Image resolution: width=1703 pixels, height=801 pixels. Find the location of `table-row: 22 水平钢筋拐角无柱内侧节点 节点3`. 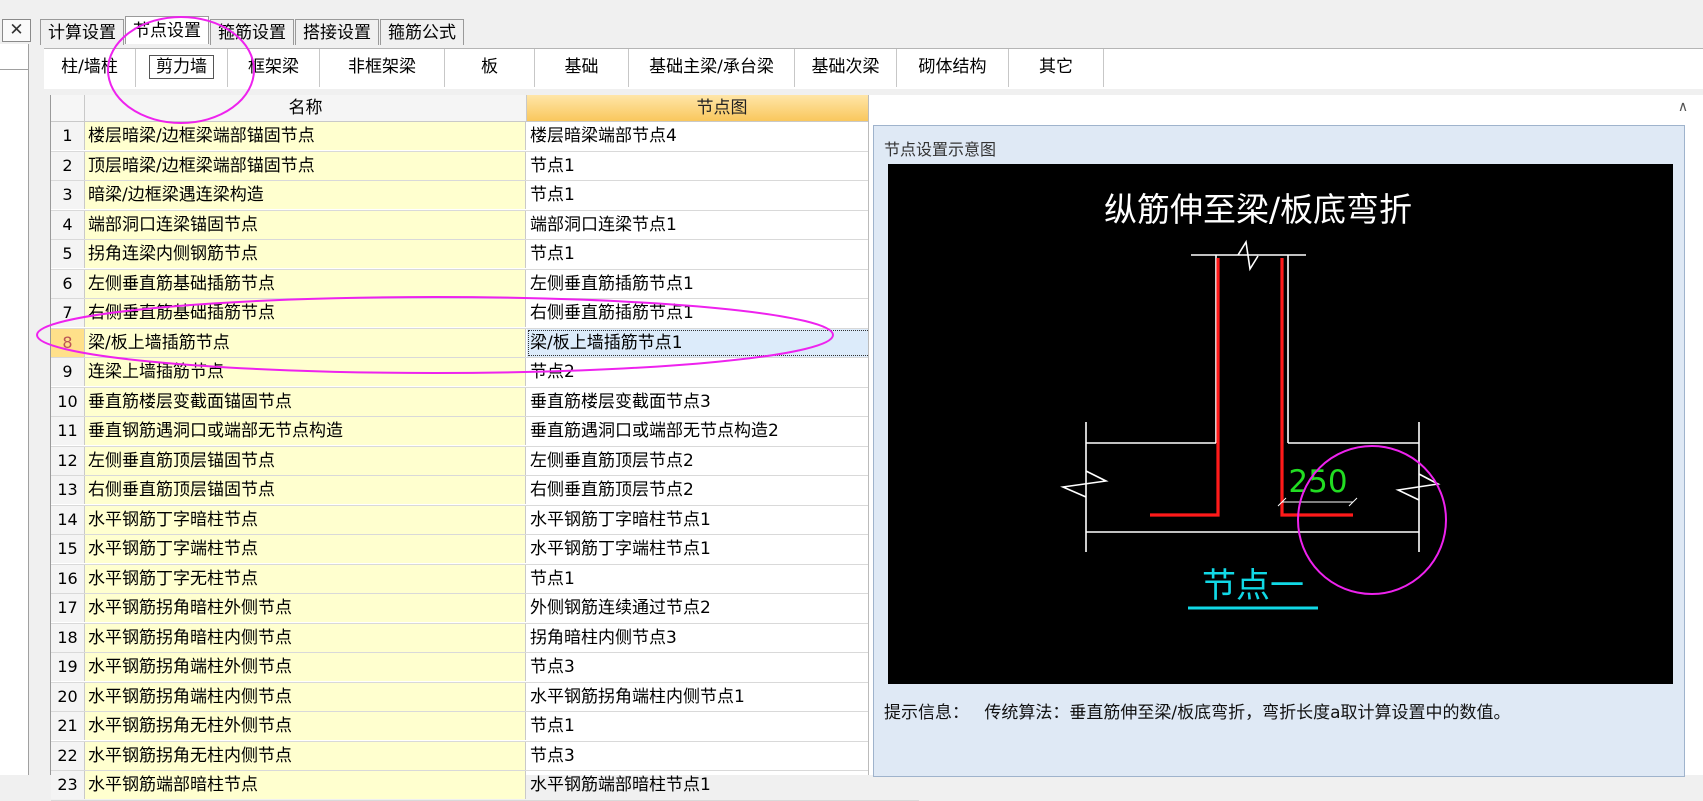

table-row: 22 水平钢筋拐角无柱内侧节点 节点3 is located at coordinates (485, 756).